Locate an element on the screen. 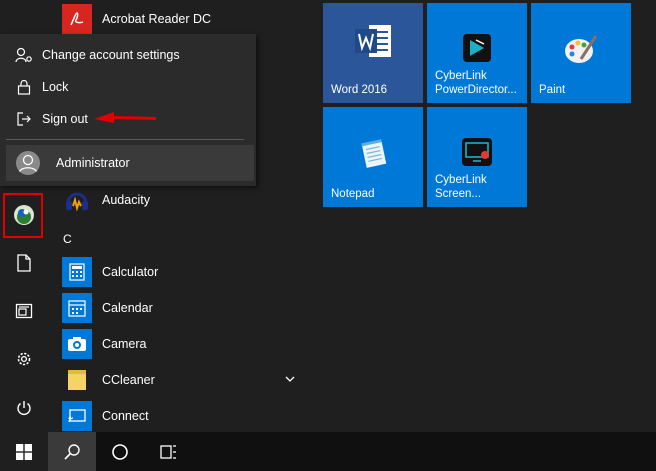  tile-paint: Paint is located at coordinates (581, 53).